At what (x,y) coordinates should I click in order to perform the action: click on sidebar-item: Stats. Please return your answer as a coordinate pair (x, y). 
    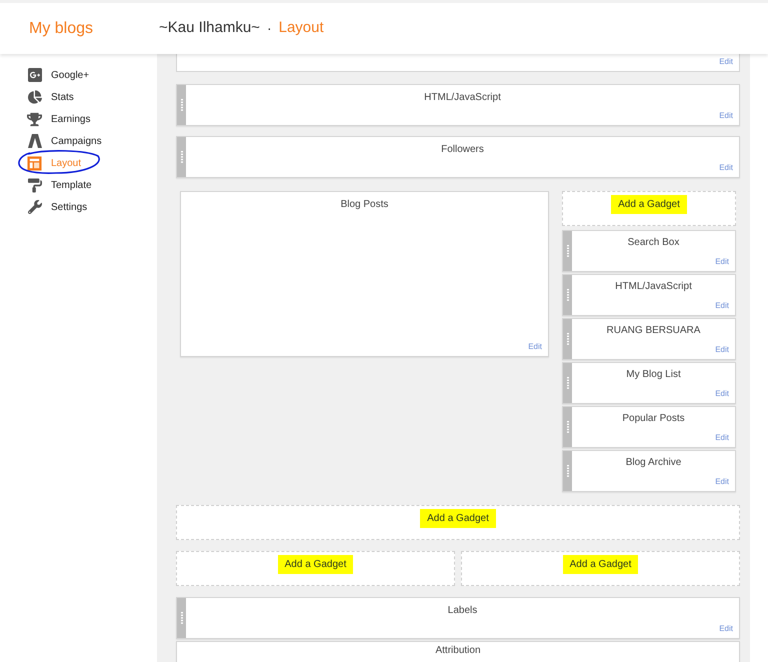
    Looking at the image, I should click on (78, 97).